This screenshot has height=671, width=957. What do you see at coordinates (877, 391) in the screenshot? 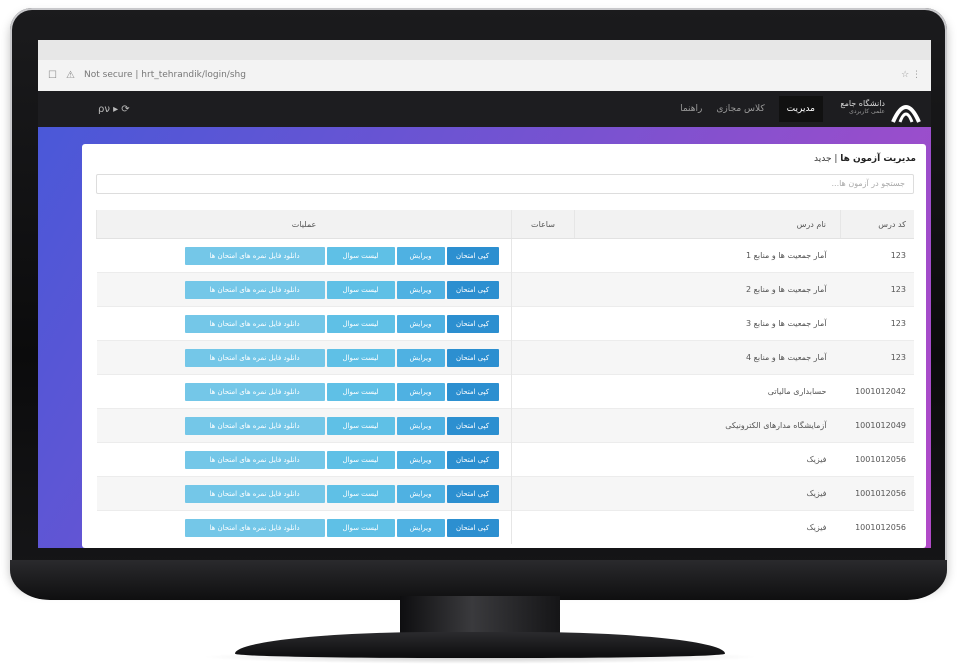
I see `cell-course-code: 1001012042` at bounding box center [877, 391].